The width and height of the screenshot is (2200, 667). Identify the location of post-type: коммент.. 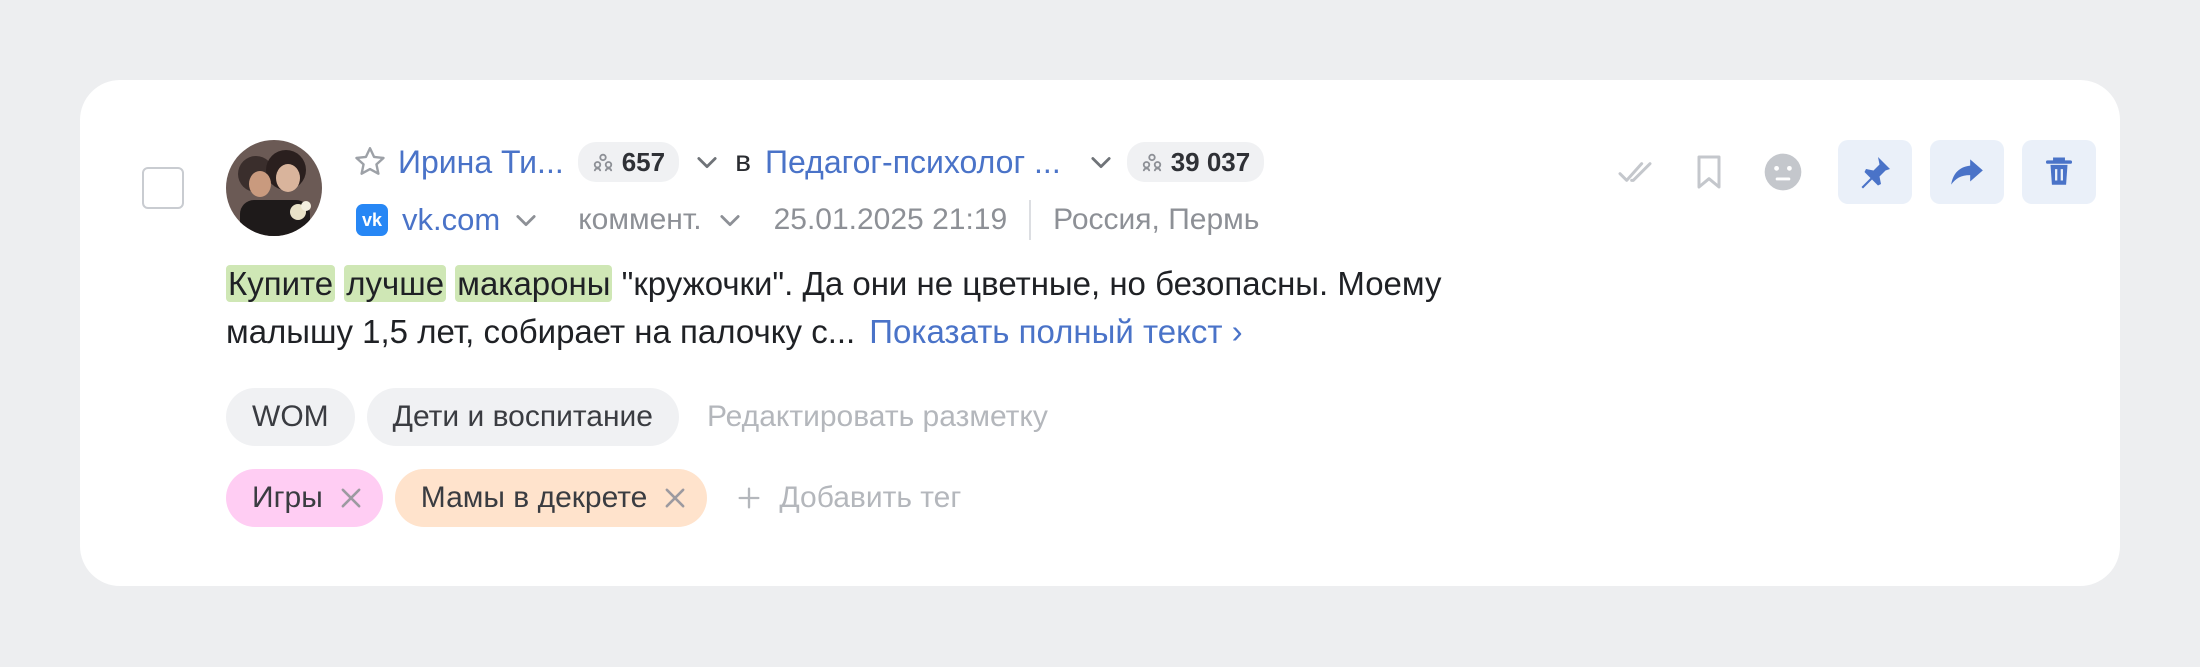
(639, 220).